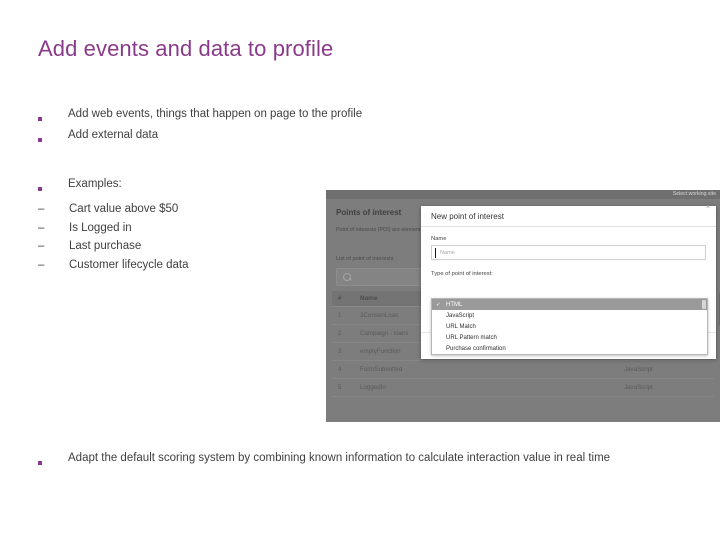 The height and width of the screenshot is (540, 720). Describe the element at coordinates (569, 304) in the screenshot. I see `select-option-html: ✓ HTML` at that location.